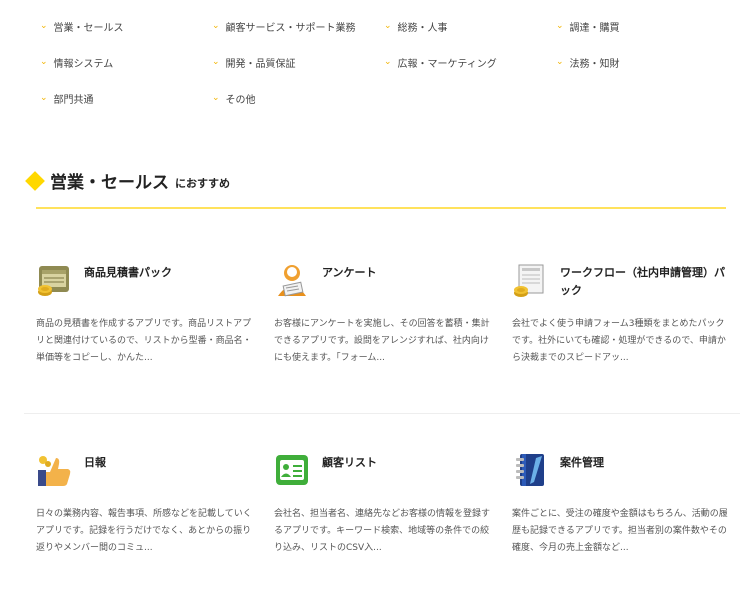  I want to click on category-marketing: ⌄ 広報・マーケティング, so click(470, 62).